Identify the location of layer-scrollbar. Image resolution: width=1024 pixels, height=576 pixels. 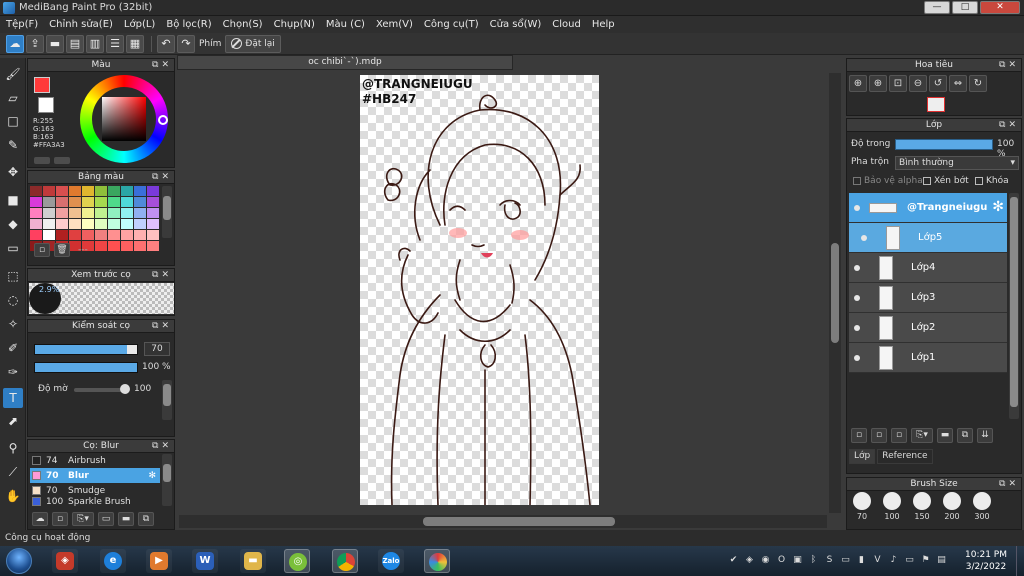
(1014, 306).